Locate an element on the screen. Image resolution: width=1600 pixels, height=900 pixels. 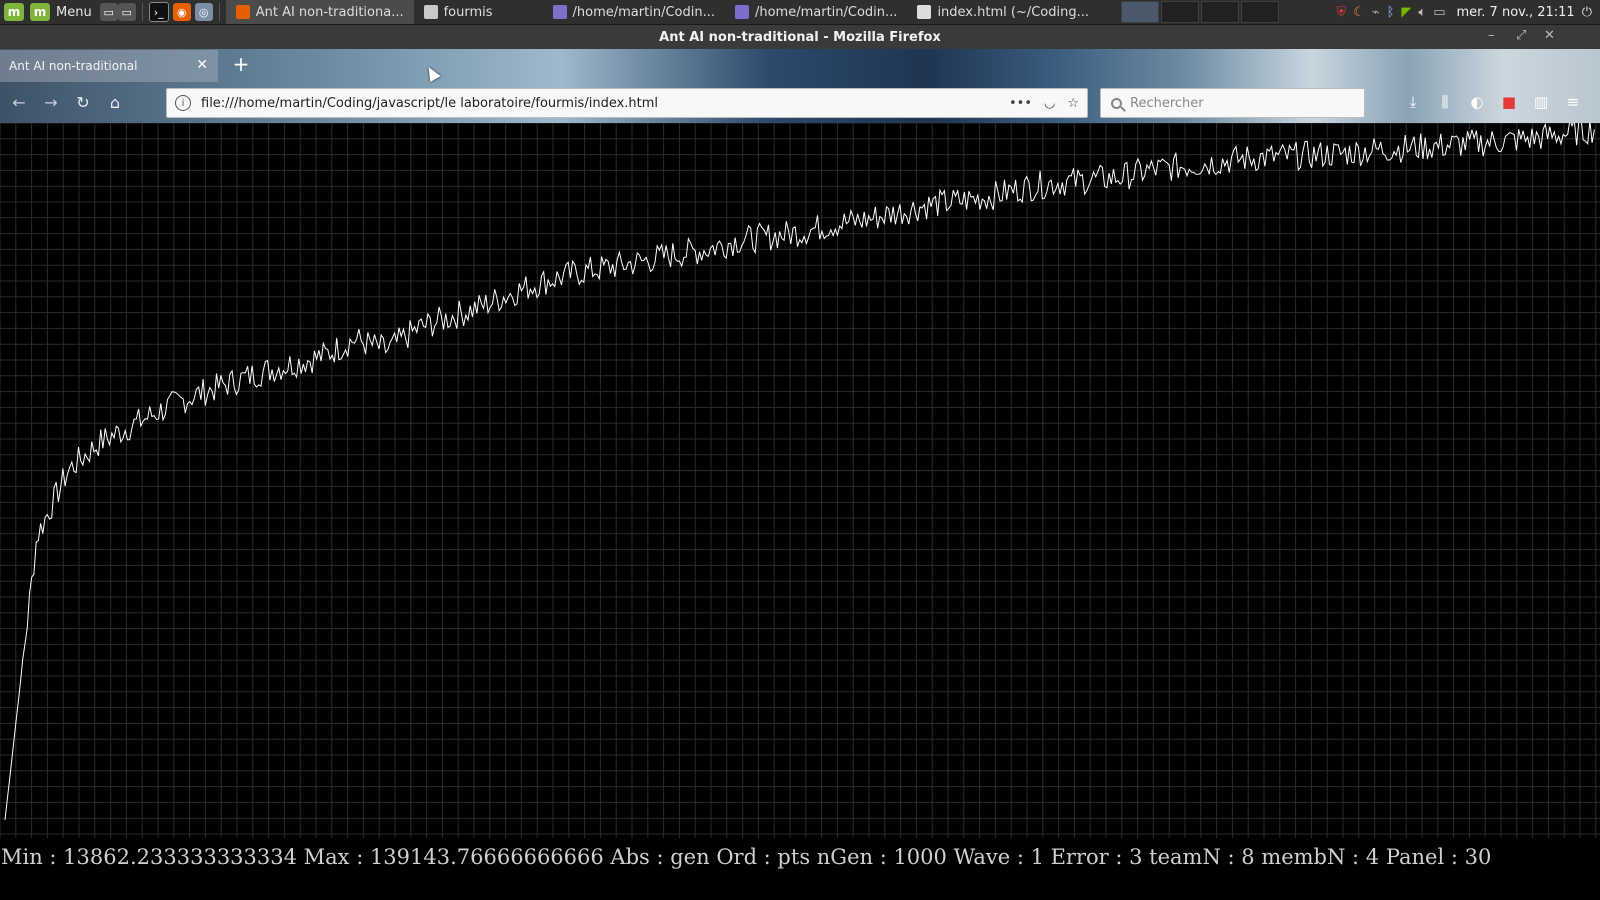
battery-icon: ▭ is located at coordinates (1439, 12).